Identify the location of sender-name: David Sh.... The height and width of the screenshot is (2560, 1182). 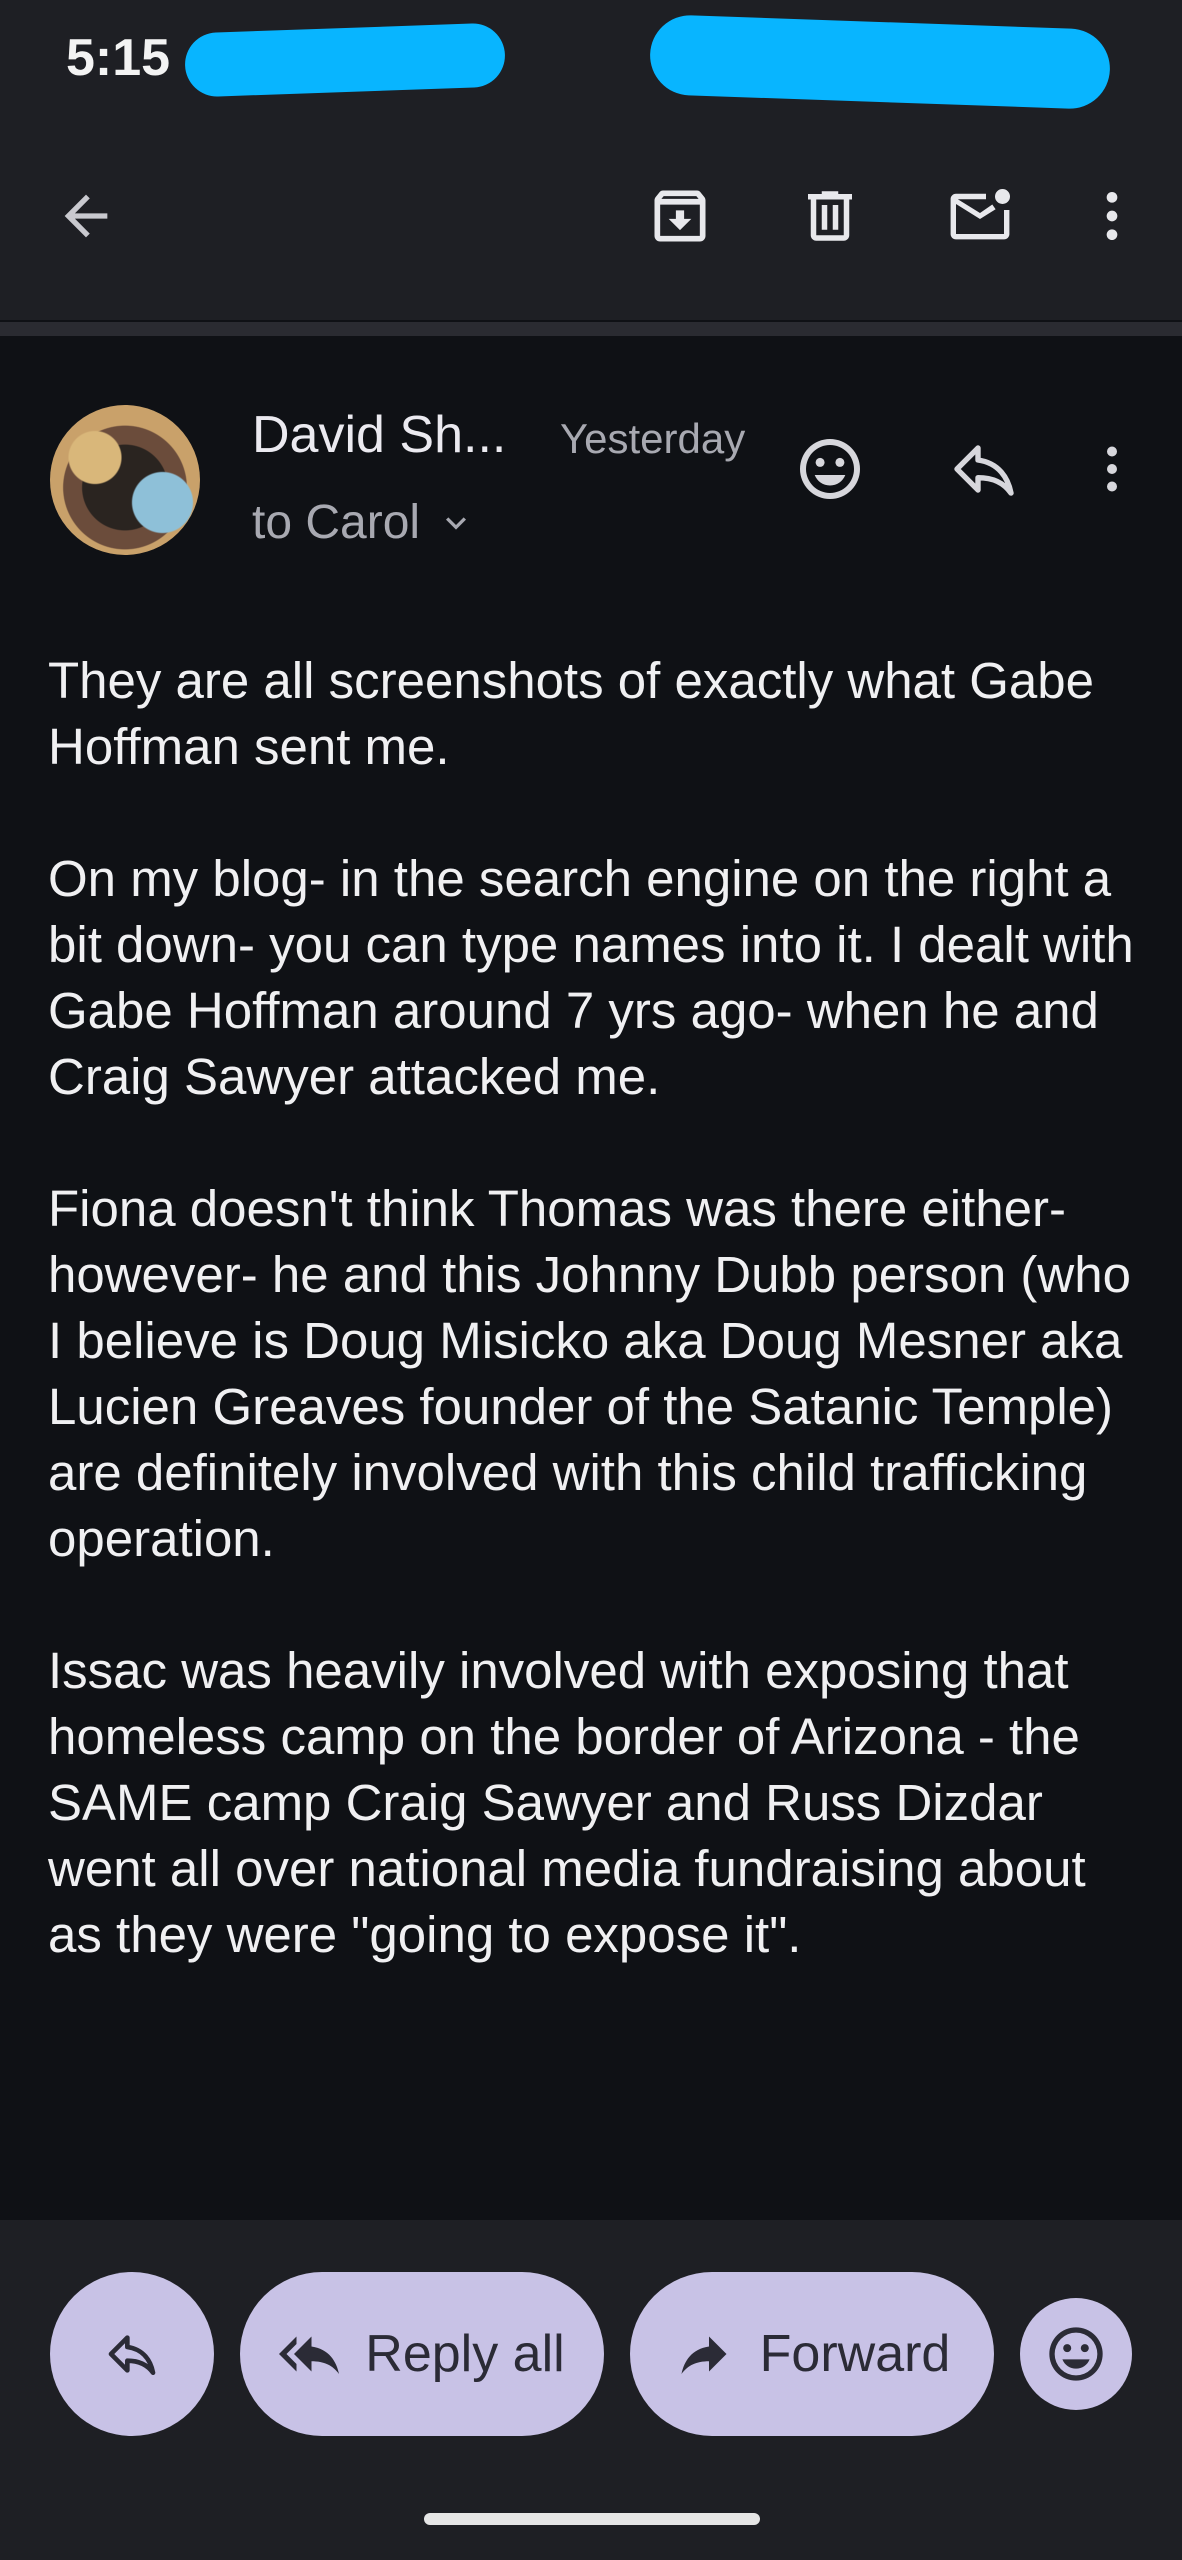
(379, 435).